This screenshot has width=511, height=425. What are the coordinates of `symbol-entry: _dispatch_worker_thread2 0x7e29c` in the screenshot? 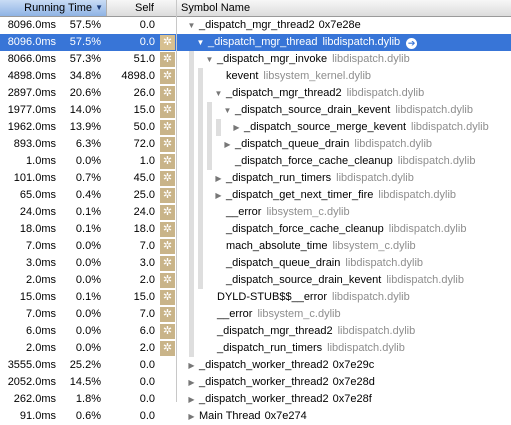 It's located at (286, 365).